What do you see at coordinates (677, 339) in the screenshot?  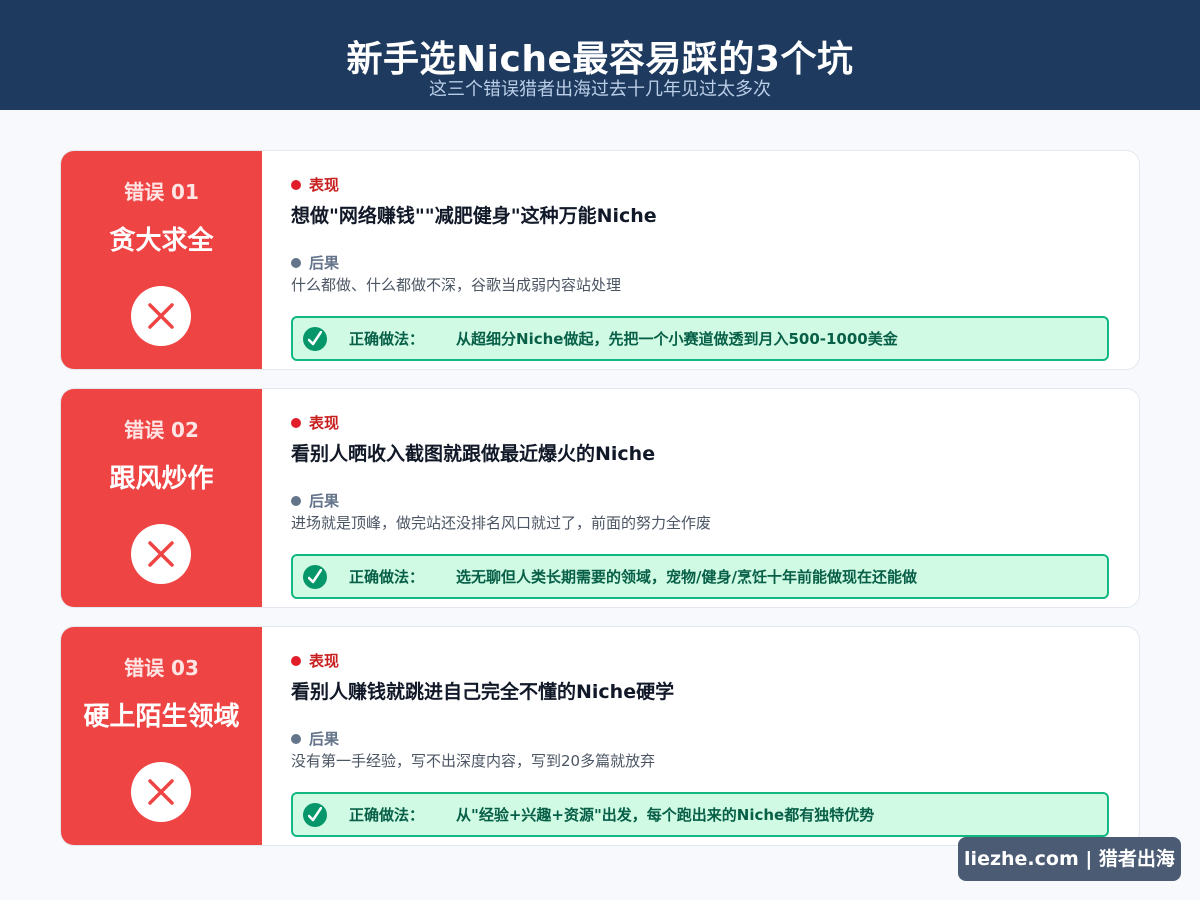 I see `fix-text: 从超细分Niche做起，先把一个小赛道做透到月入500-1000美金` at bounding box center [677, 339].